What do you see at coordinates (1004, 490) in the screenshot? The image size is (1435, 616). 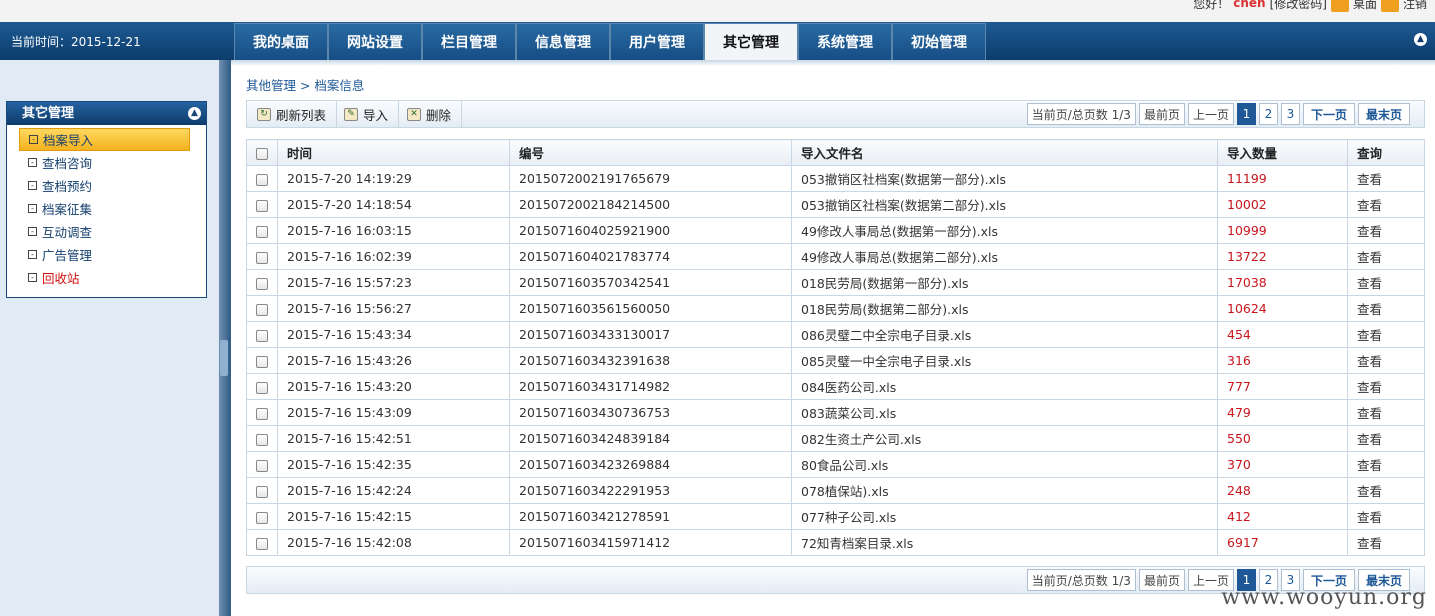 I see `cell-filename: 078植保站).xls` at bounding box center [1004, 490].